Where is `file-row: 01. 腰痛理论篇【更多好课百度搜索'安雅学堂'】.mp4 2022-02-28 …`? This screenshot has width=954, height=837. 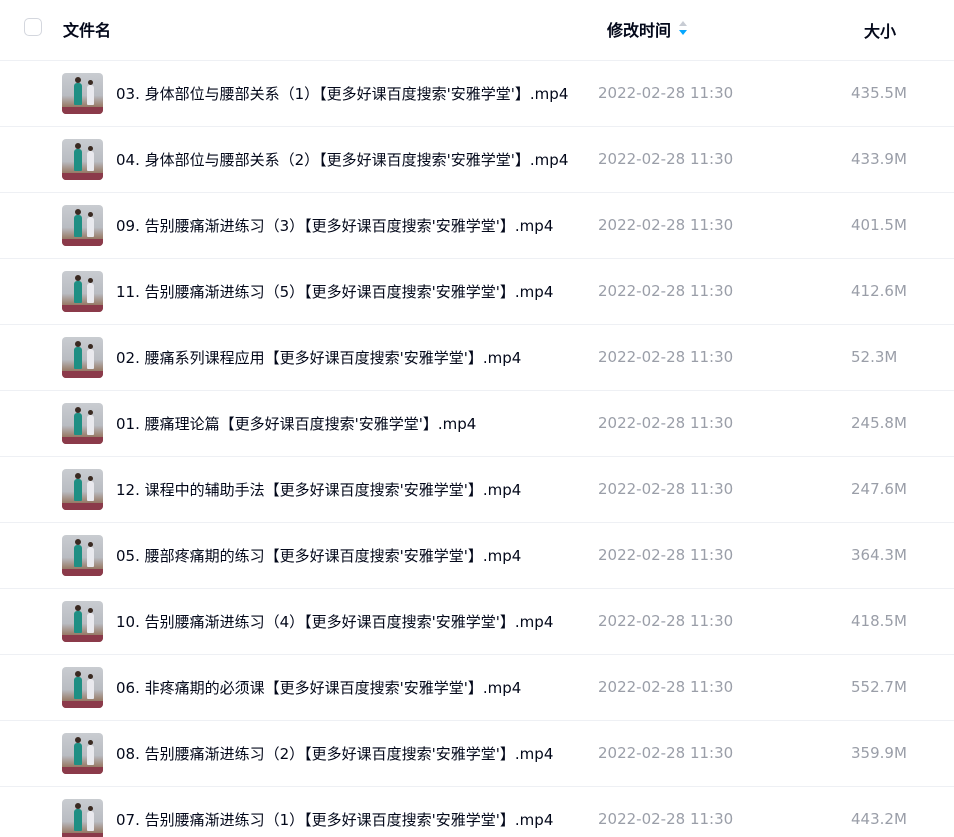 file-row: 01. 腰痛理论篇【更多好课百度搜索'安雅学堂'】.mp4 2022-02-28 … is located at coordinates (477, 424).